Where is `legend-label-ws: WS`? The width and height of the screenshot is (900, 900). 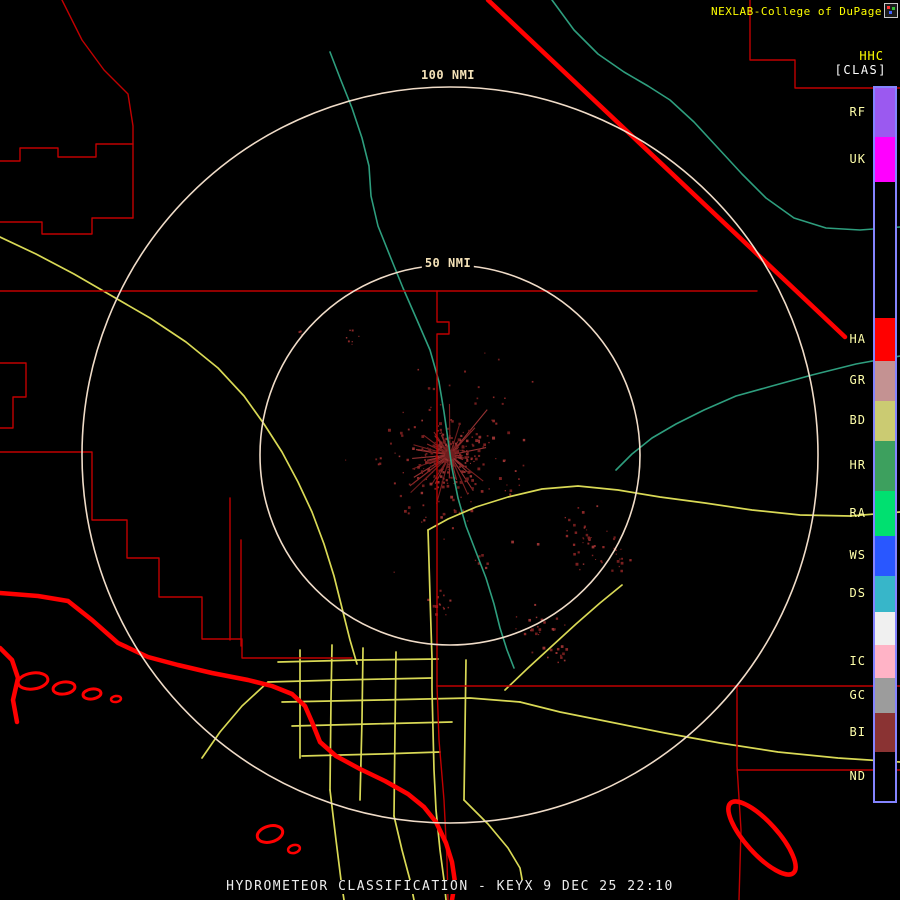
legend-label-ws: WS is located at coordinates (857, 555).